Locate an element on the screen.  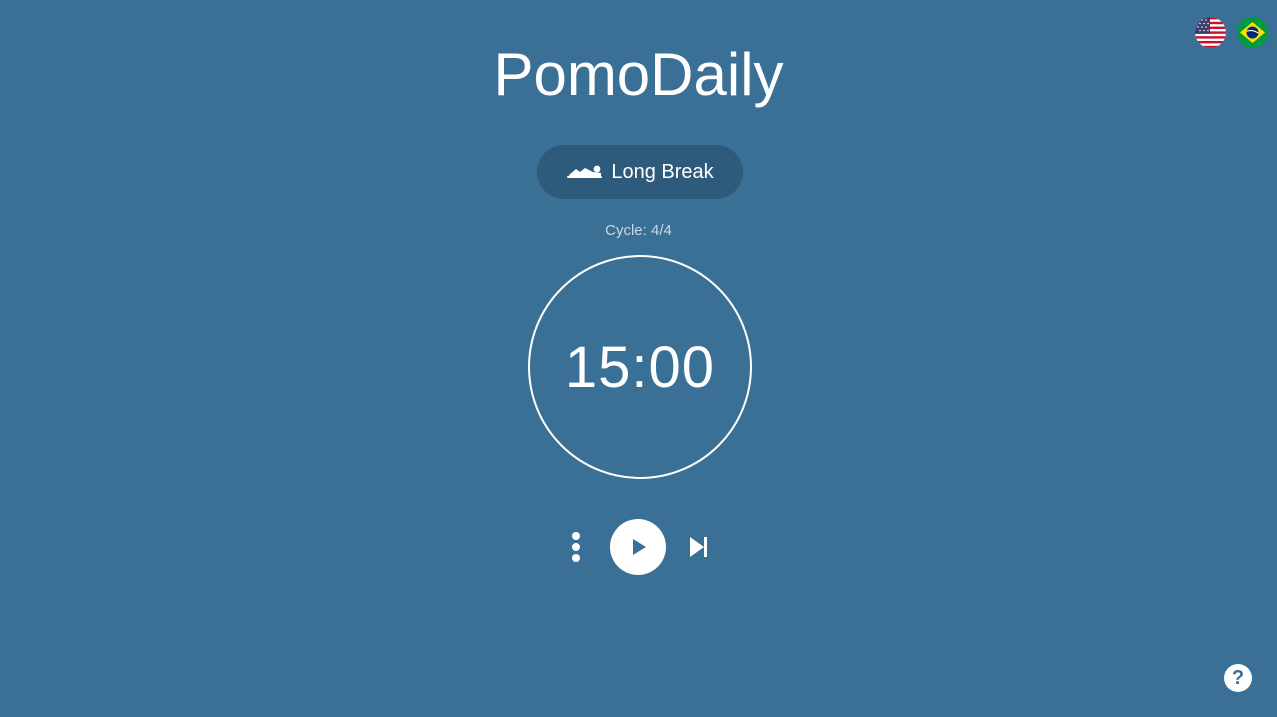
skip-next-icon is located at coordinates (699, 547).